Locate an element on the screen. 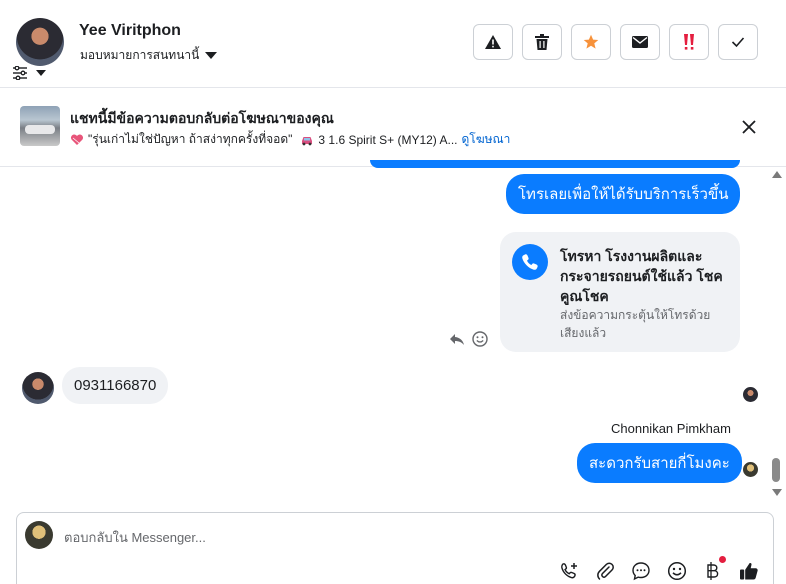 Image resolution: width=786 pixels, height=584 pixels. reply-input is located at coordinates (394, 537).